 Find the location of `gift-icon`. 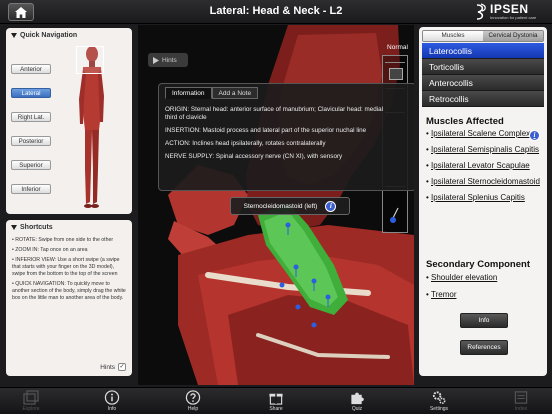

gift-icon is located at coordinates (276, 399).